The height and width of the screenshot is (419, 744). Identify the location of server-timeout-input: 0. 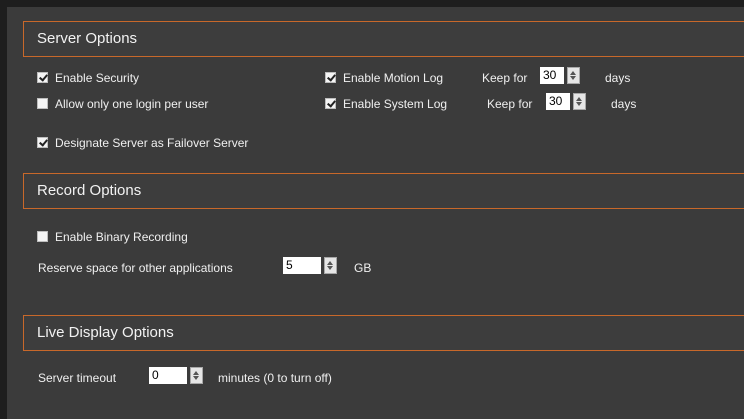
(168, 375).